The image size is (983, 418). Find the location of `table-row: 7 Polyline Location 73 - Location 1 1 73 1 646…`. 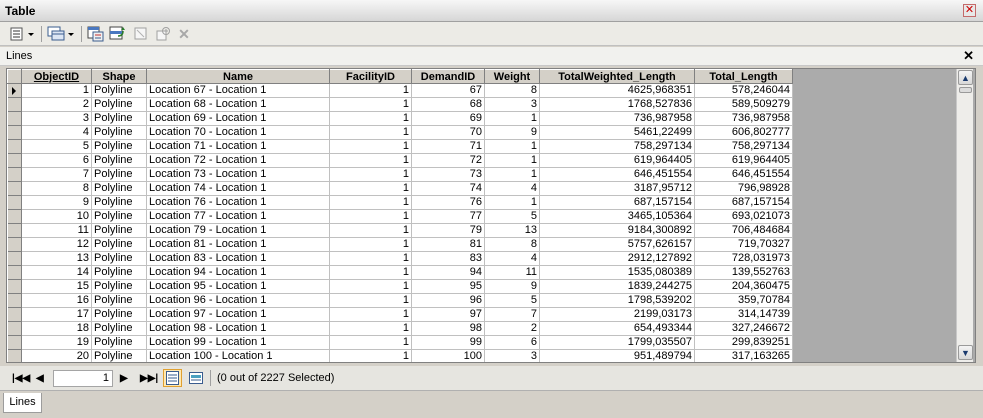

table-row: 7 Polyline Location 73 - Location 1 1 73 1 646… is located at coordinates (400, 174).